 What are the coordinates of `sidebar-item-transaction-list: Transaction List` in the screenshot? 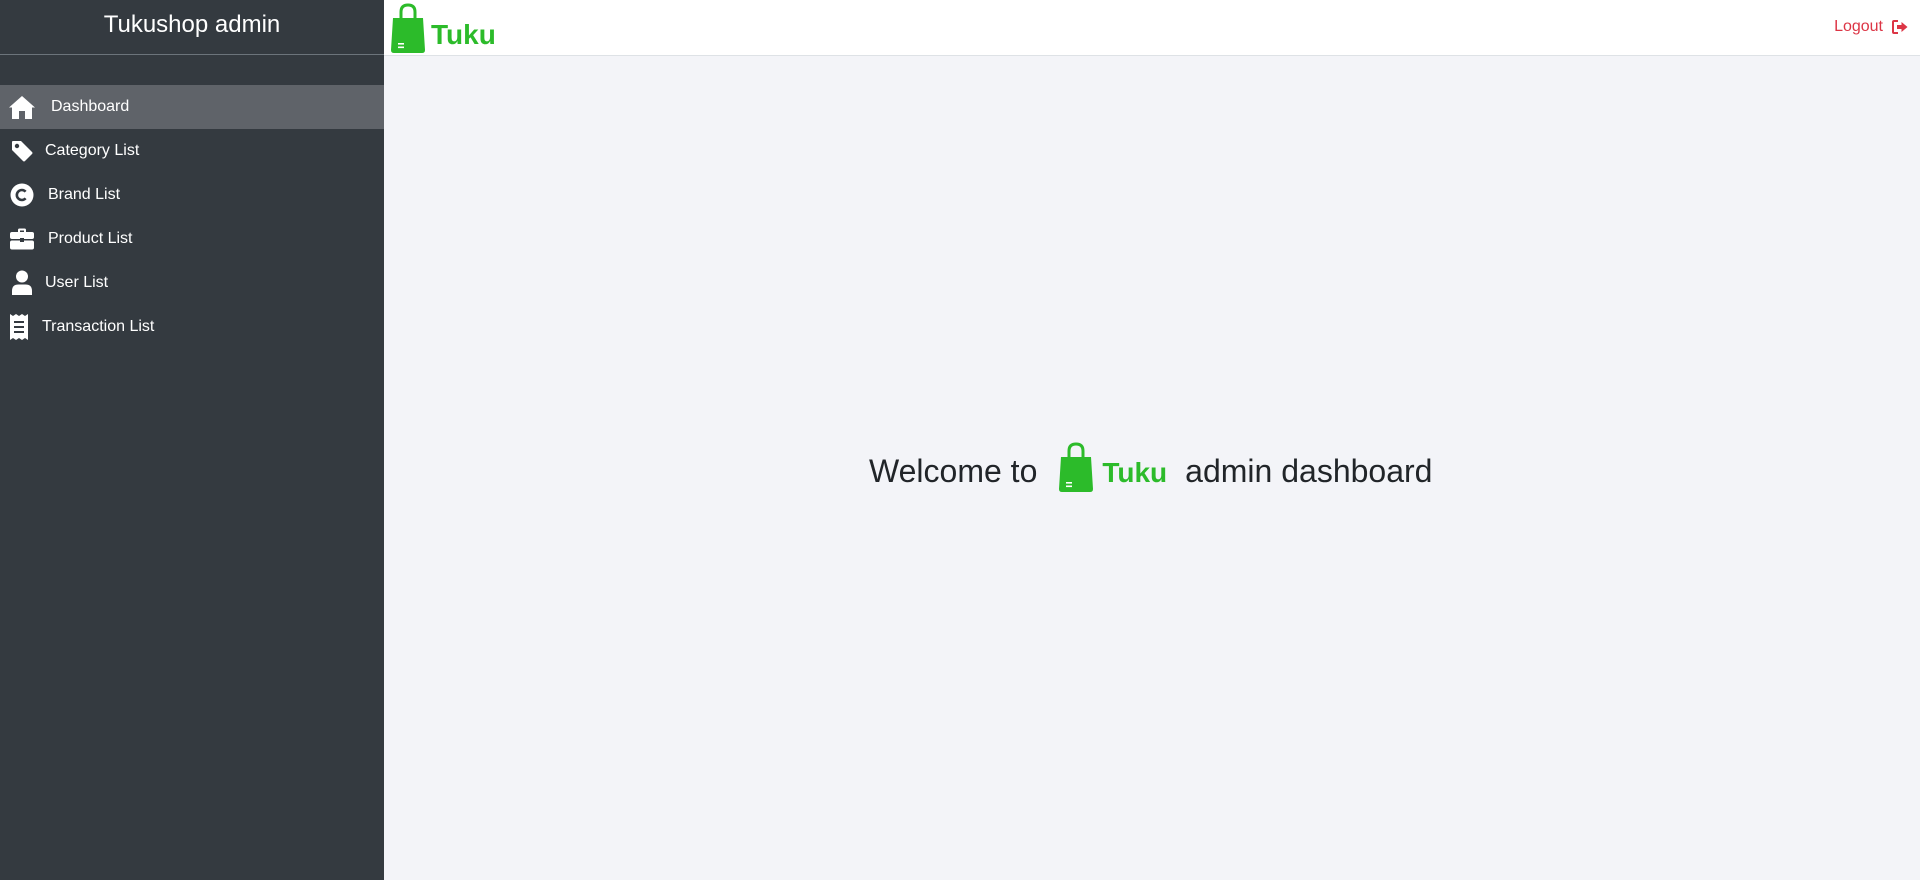 It's located at (192, 327).